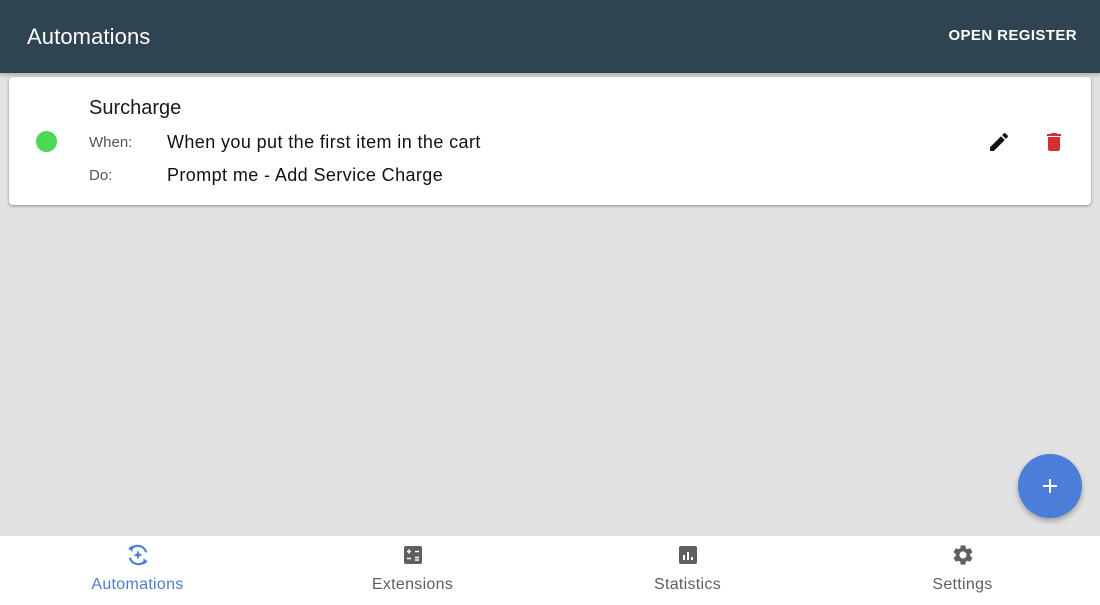 This screenshot has height=605, width=1100. Describe the element at coordinates (101, 175) in the screenshot. I see `do-label: Do:` at that location.